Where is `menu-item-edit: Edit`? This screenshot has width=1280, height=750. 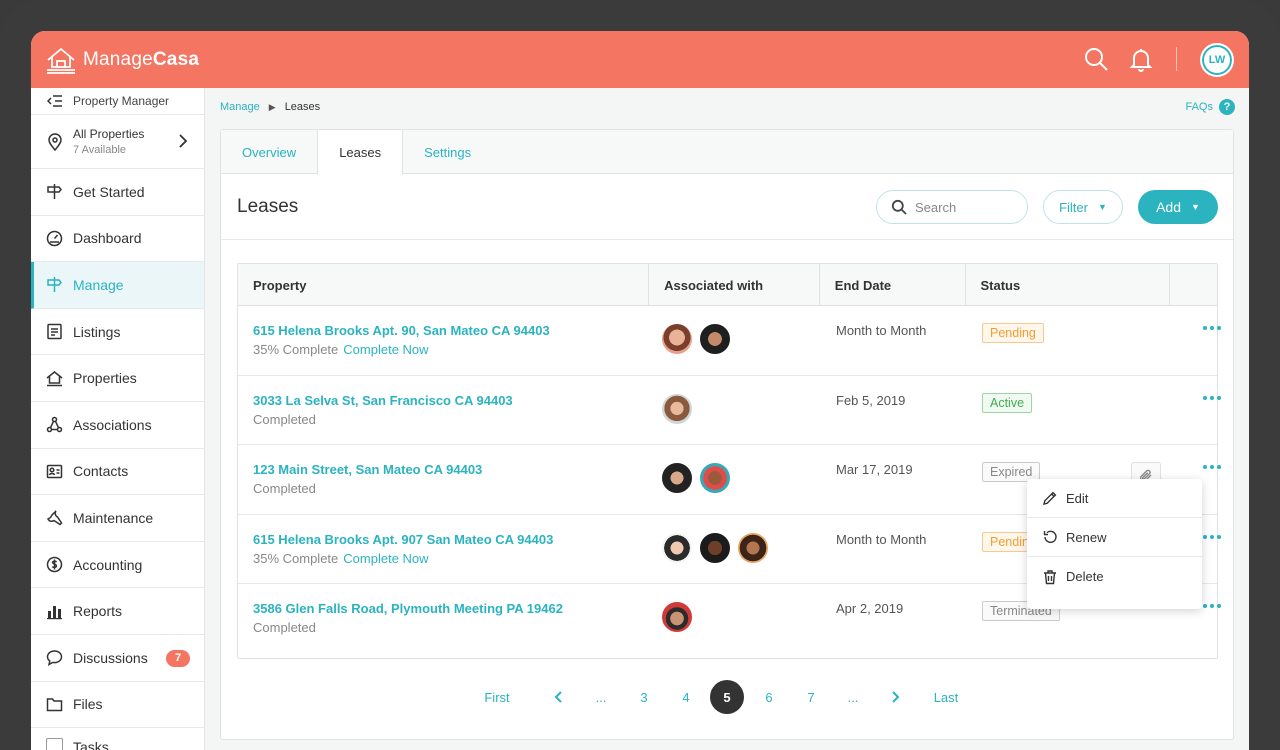 menu-item-edit: Edit is located at coordinates (1114, 498).